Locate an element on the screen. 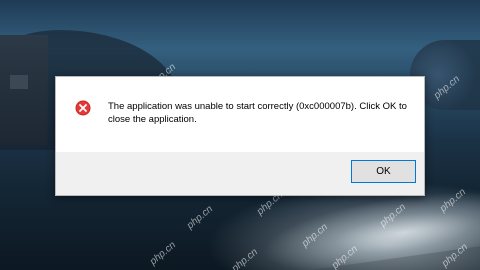 The width and height of the screenshot is (480, 270). building-silhouette is located at coordinates (24, 90).